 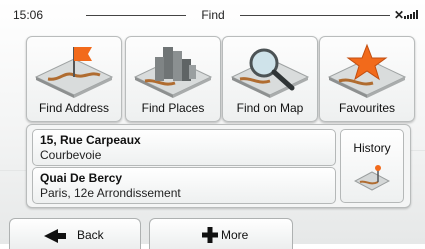 I want to click on favourites-label: Favourites, so click(x=367, y=108).